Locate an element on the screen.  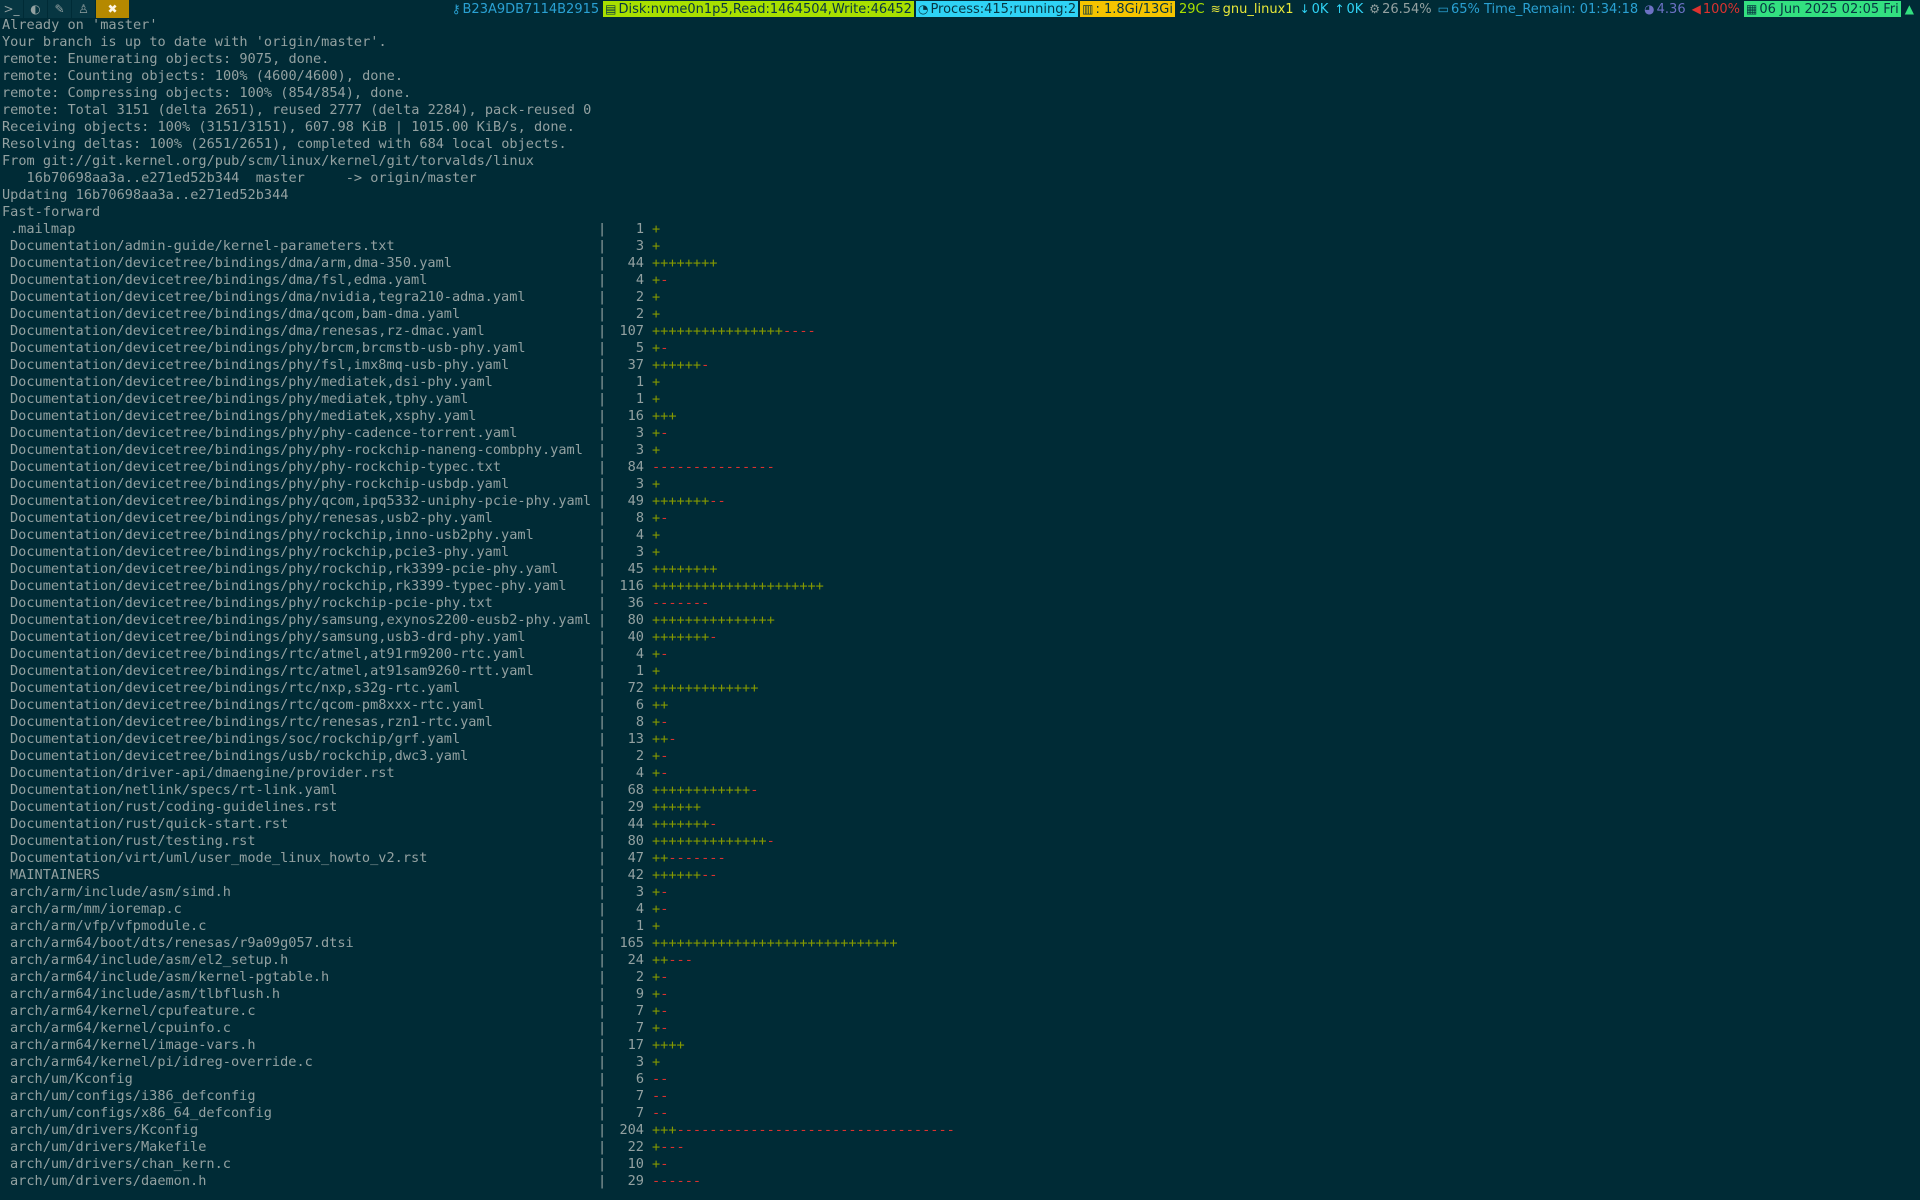
volume-module: ◀ 100% is located at coordinates (1716, 9).